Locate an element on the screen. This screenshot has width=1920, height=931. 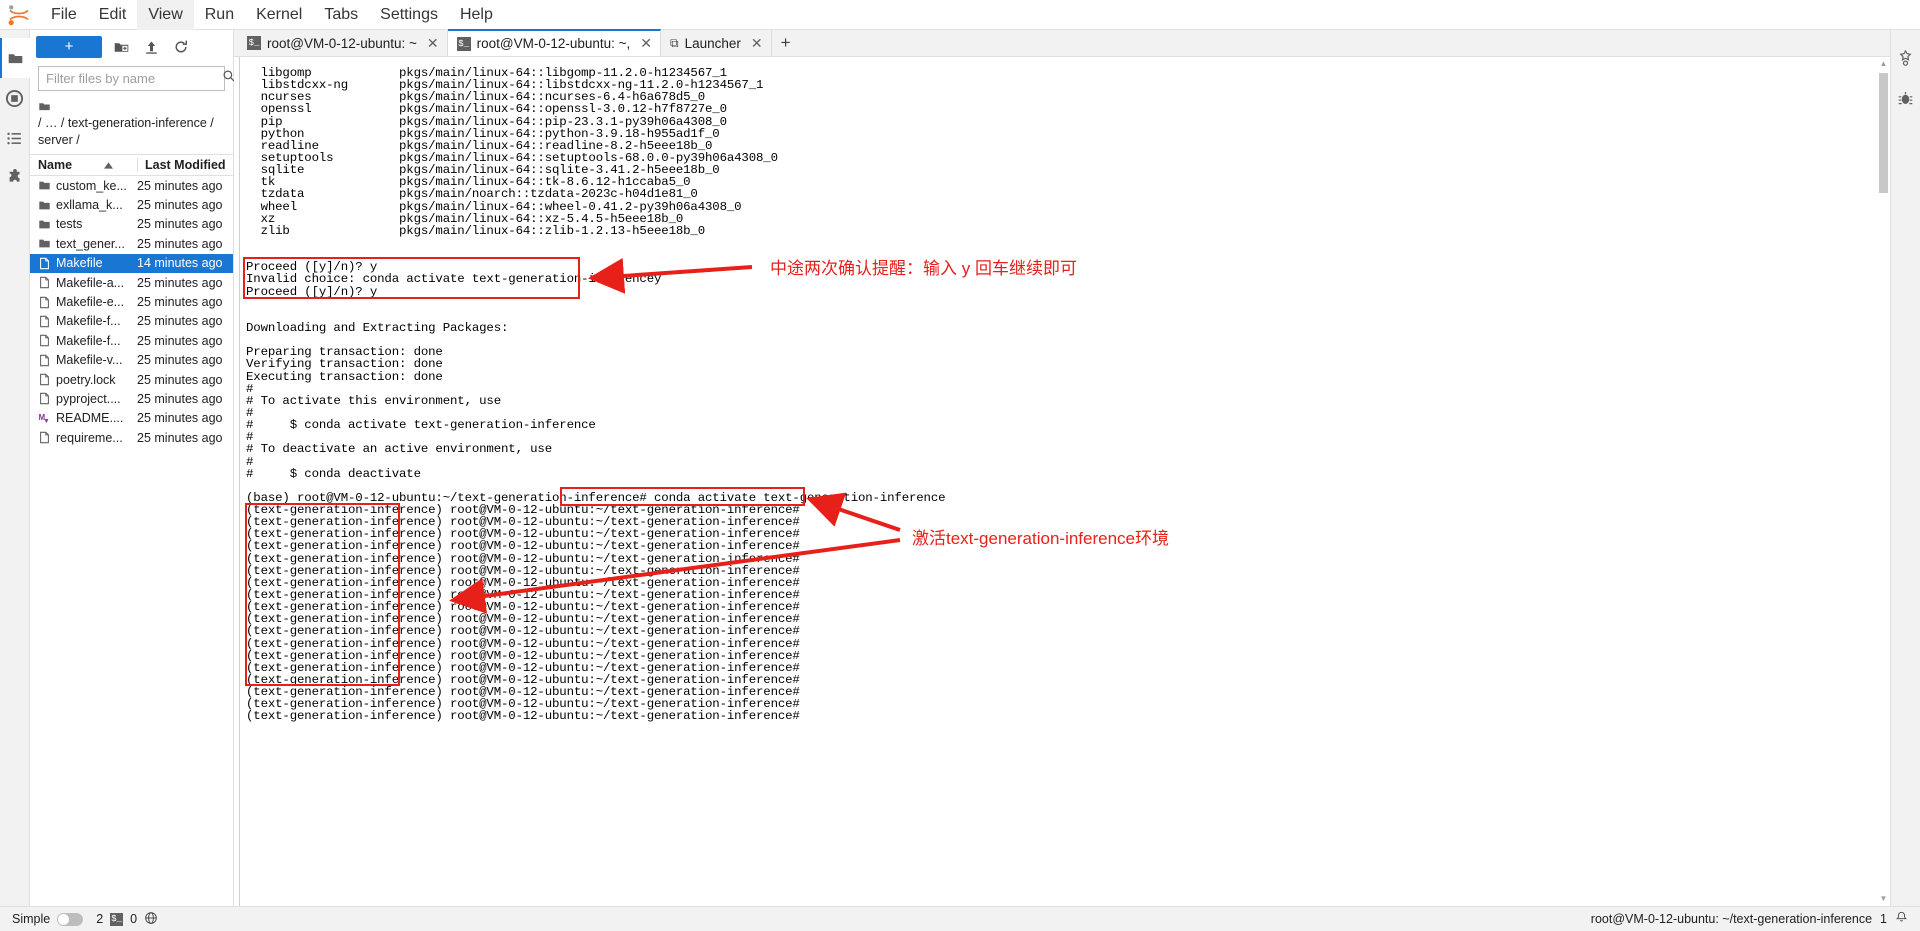
extensions-icon is located at coordinates (15, 178).